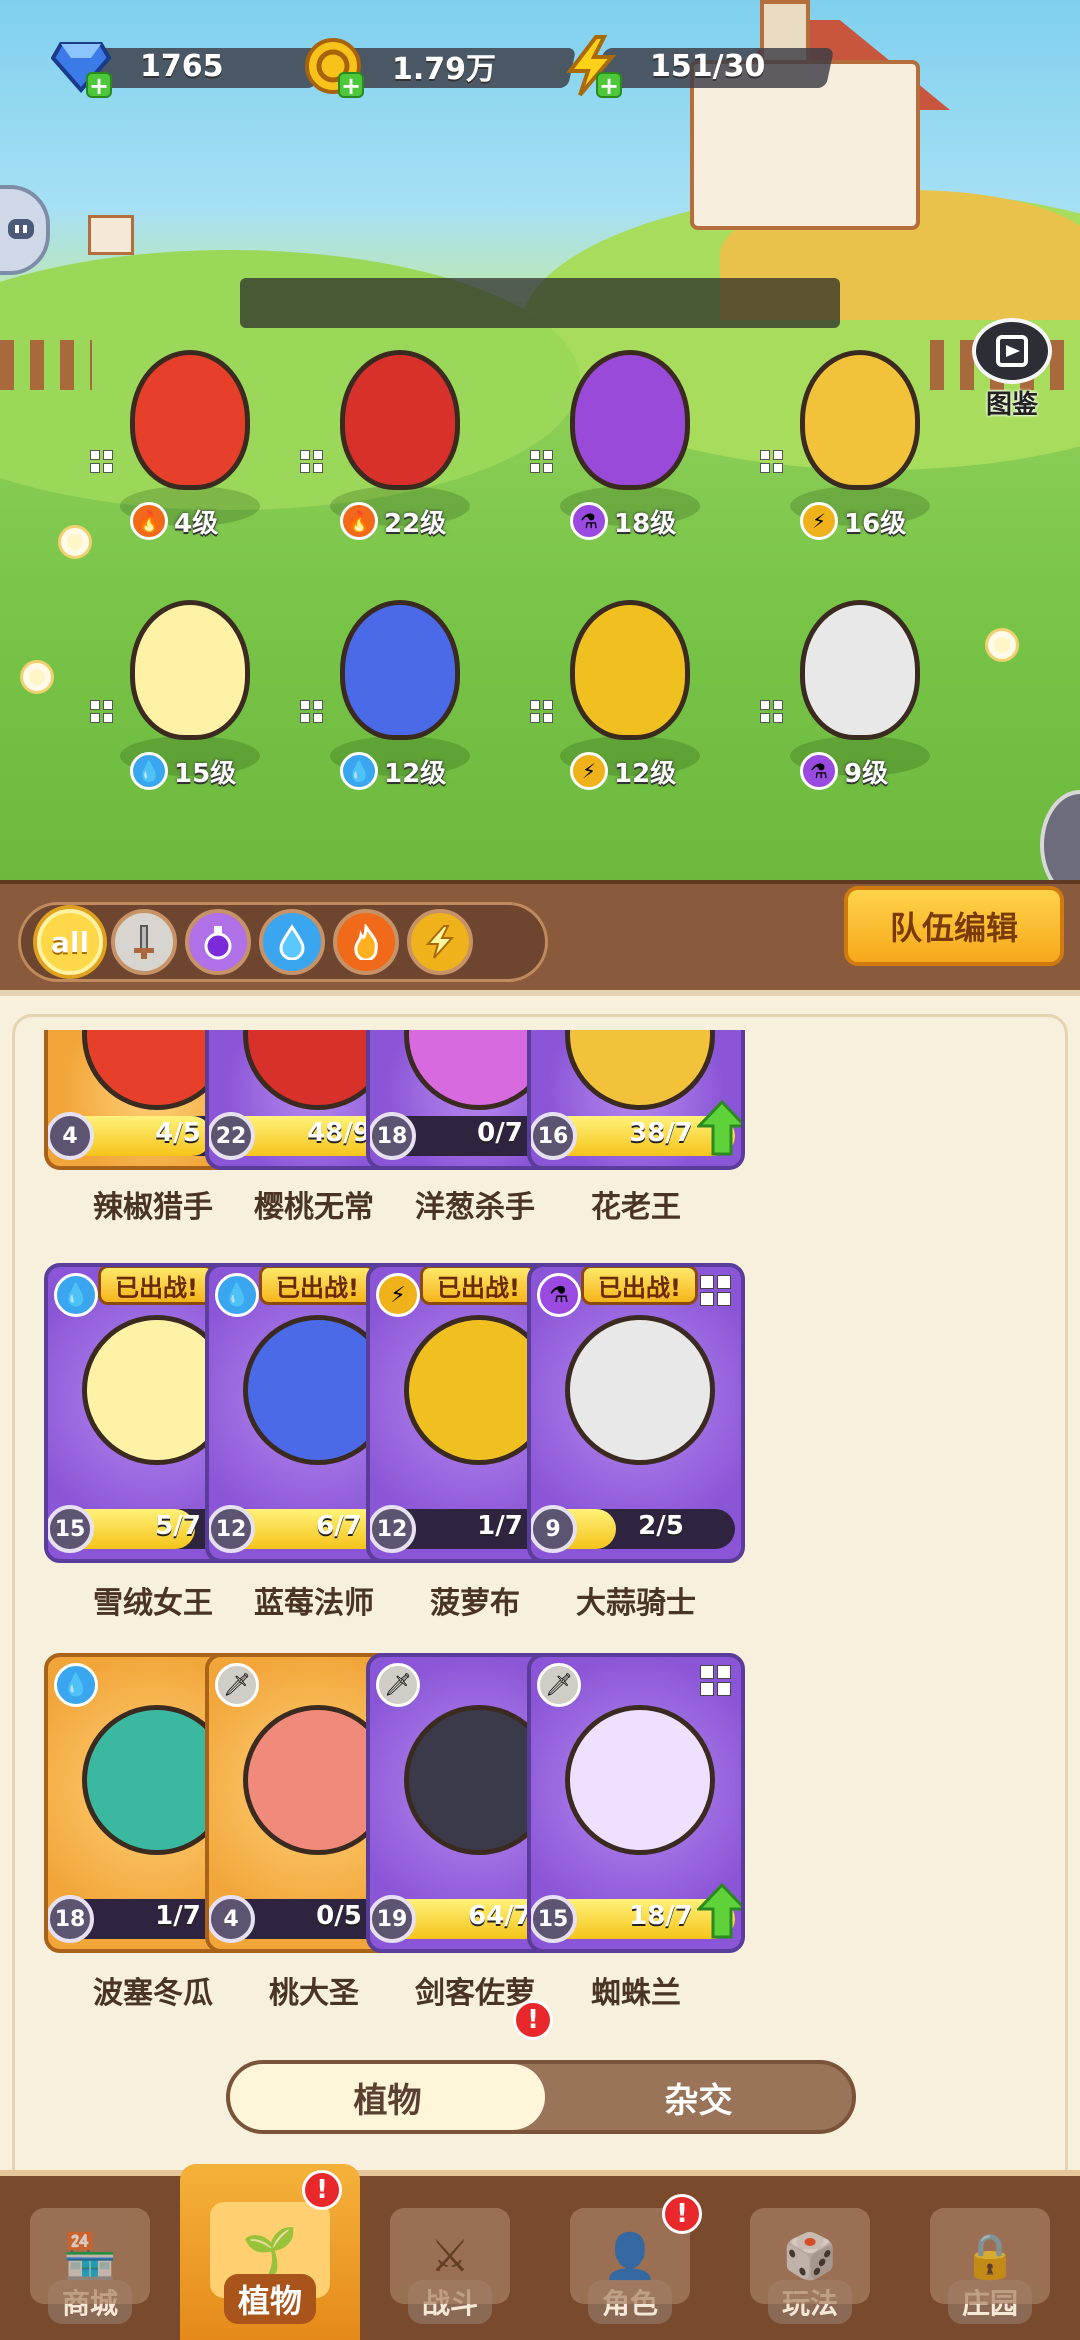  Describe the element at coordinates (554, 1136) in the screenshot. I see `card-level: 16` at that location.